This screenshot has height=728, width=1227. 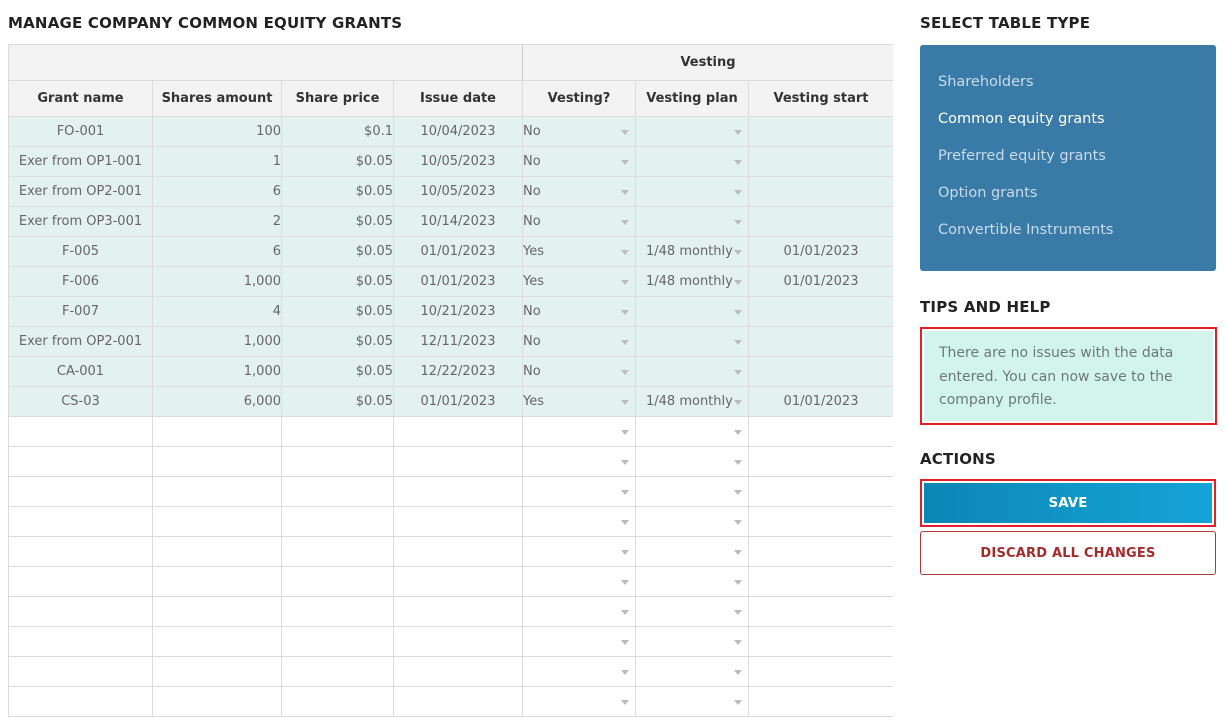 What do you see at coordinates (80, 311) in the screenshot?
I see `cell-grant-name: F-007` at bounding box center [80, 311].